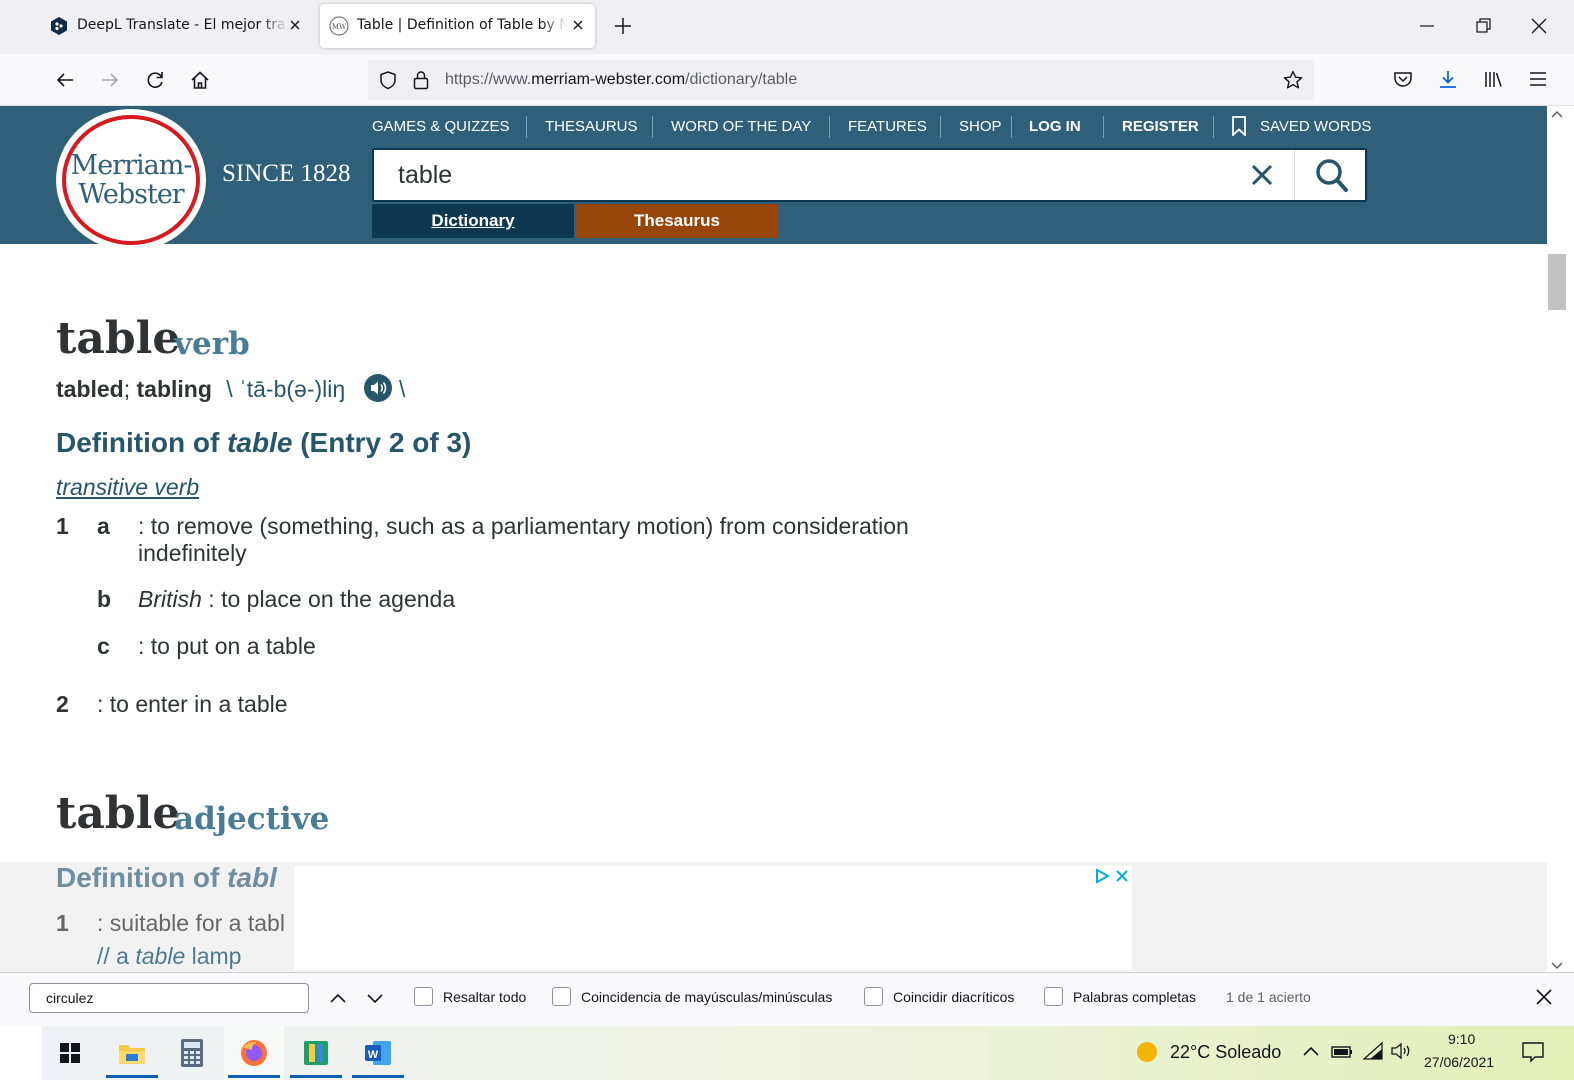 The width and height of the screenshot is (1574, 1080). What do you see at coordinates (192, 1053) in the screenshot?
I see `calculator-icon` at bounding box center [192, 1053].